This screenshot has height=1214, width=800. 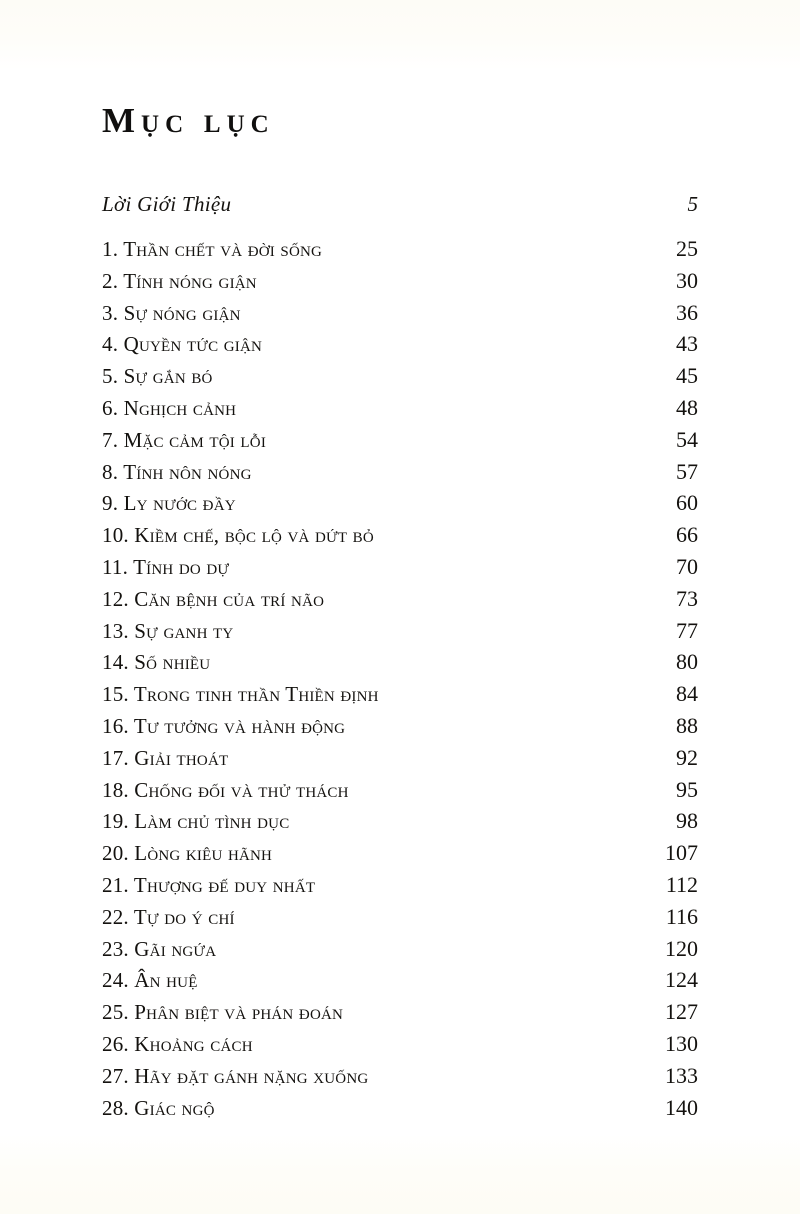 What do you see at coordinates (179, 280) in the screenshot?
I see `toc-entry-label: 2. Tính nóng giận` at bounding box center [179, 280].